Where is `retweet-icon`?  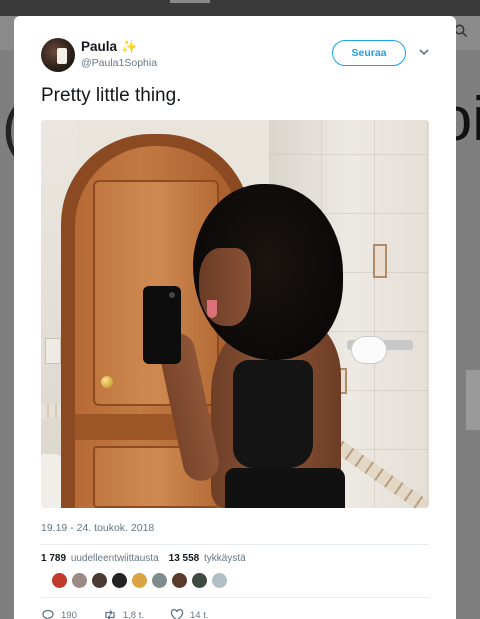 retweet-icon is located at coordinates (110, 614).